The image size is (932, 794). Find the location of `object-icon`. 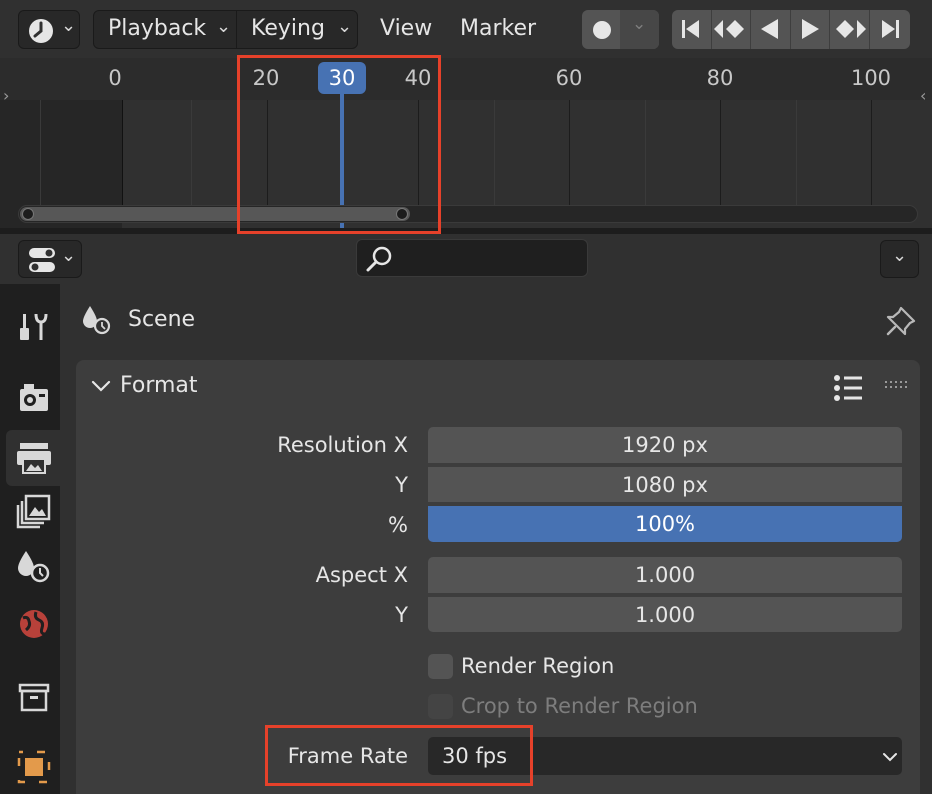

object-icon is located at coordinates (34, 767).